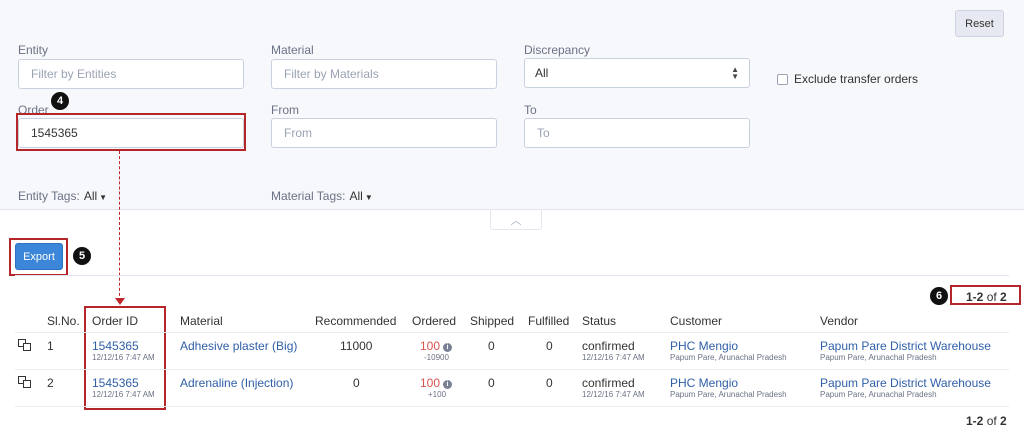  What do you see at coordinates (436, 357) in the screenshot?
I see `row-ordered-diff: -10900` at bounding box center [436, 357].